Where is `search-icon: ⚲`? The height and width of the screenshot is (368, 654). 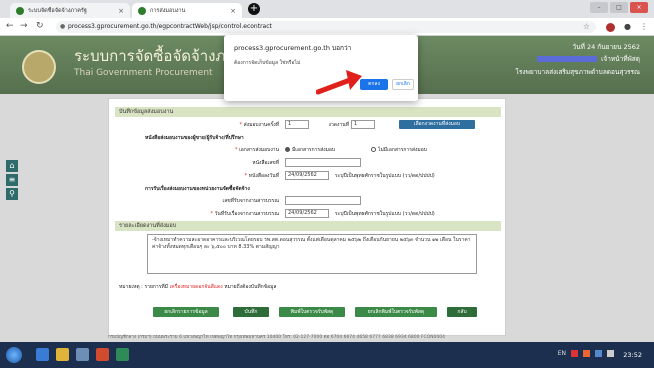 search-icon: ⚲ is located at coordinates (12, 194).